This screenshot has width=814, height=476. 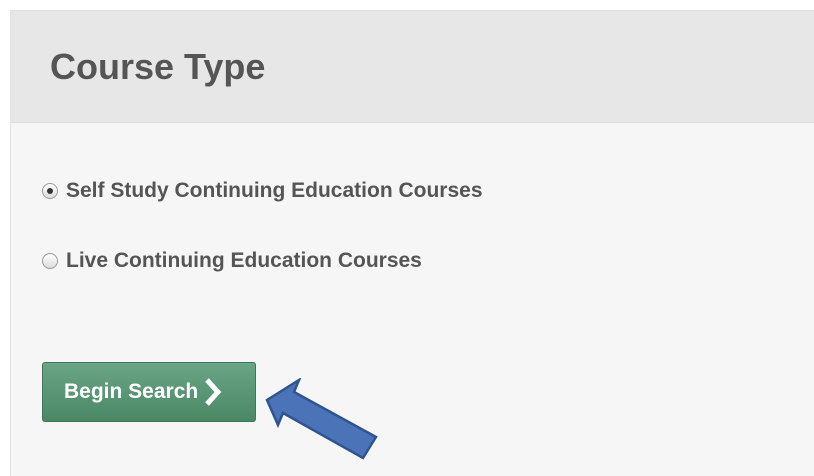 I want to click on self-study-radio, so click(x=50, y=191).